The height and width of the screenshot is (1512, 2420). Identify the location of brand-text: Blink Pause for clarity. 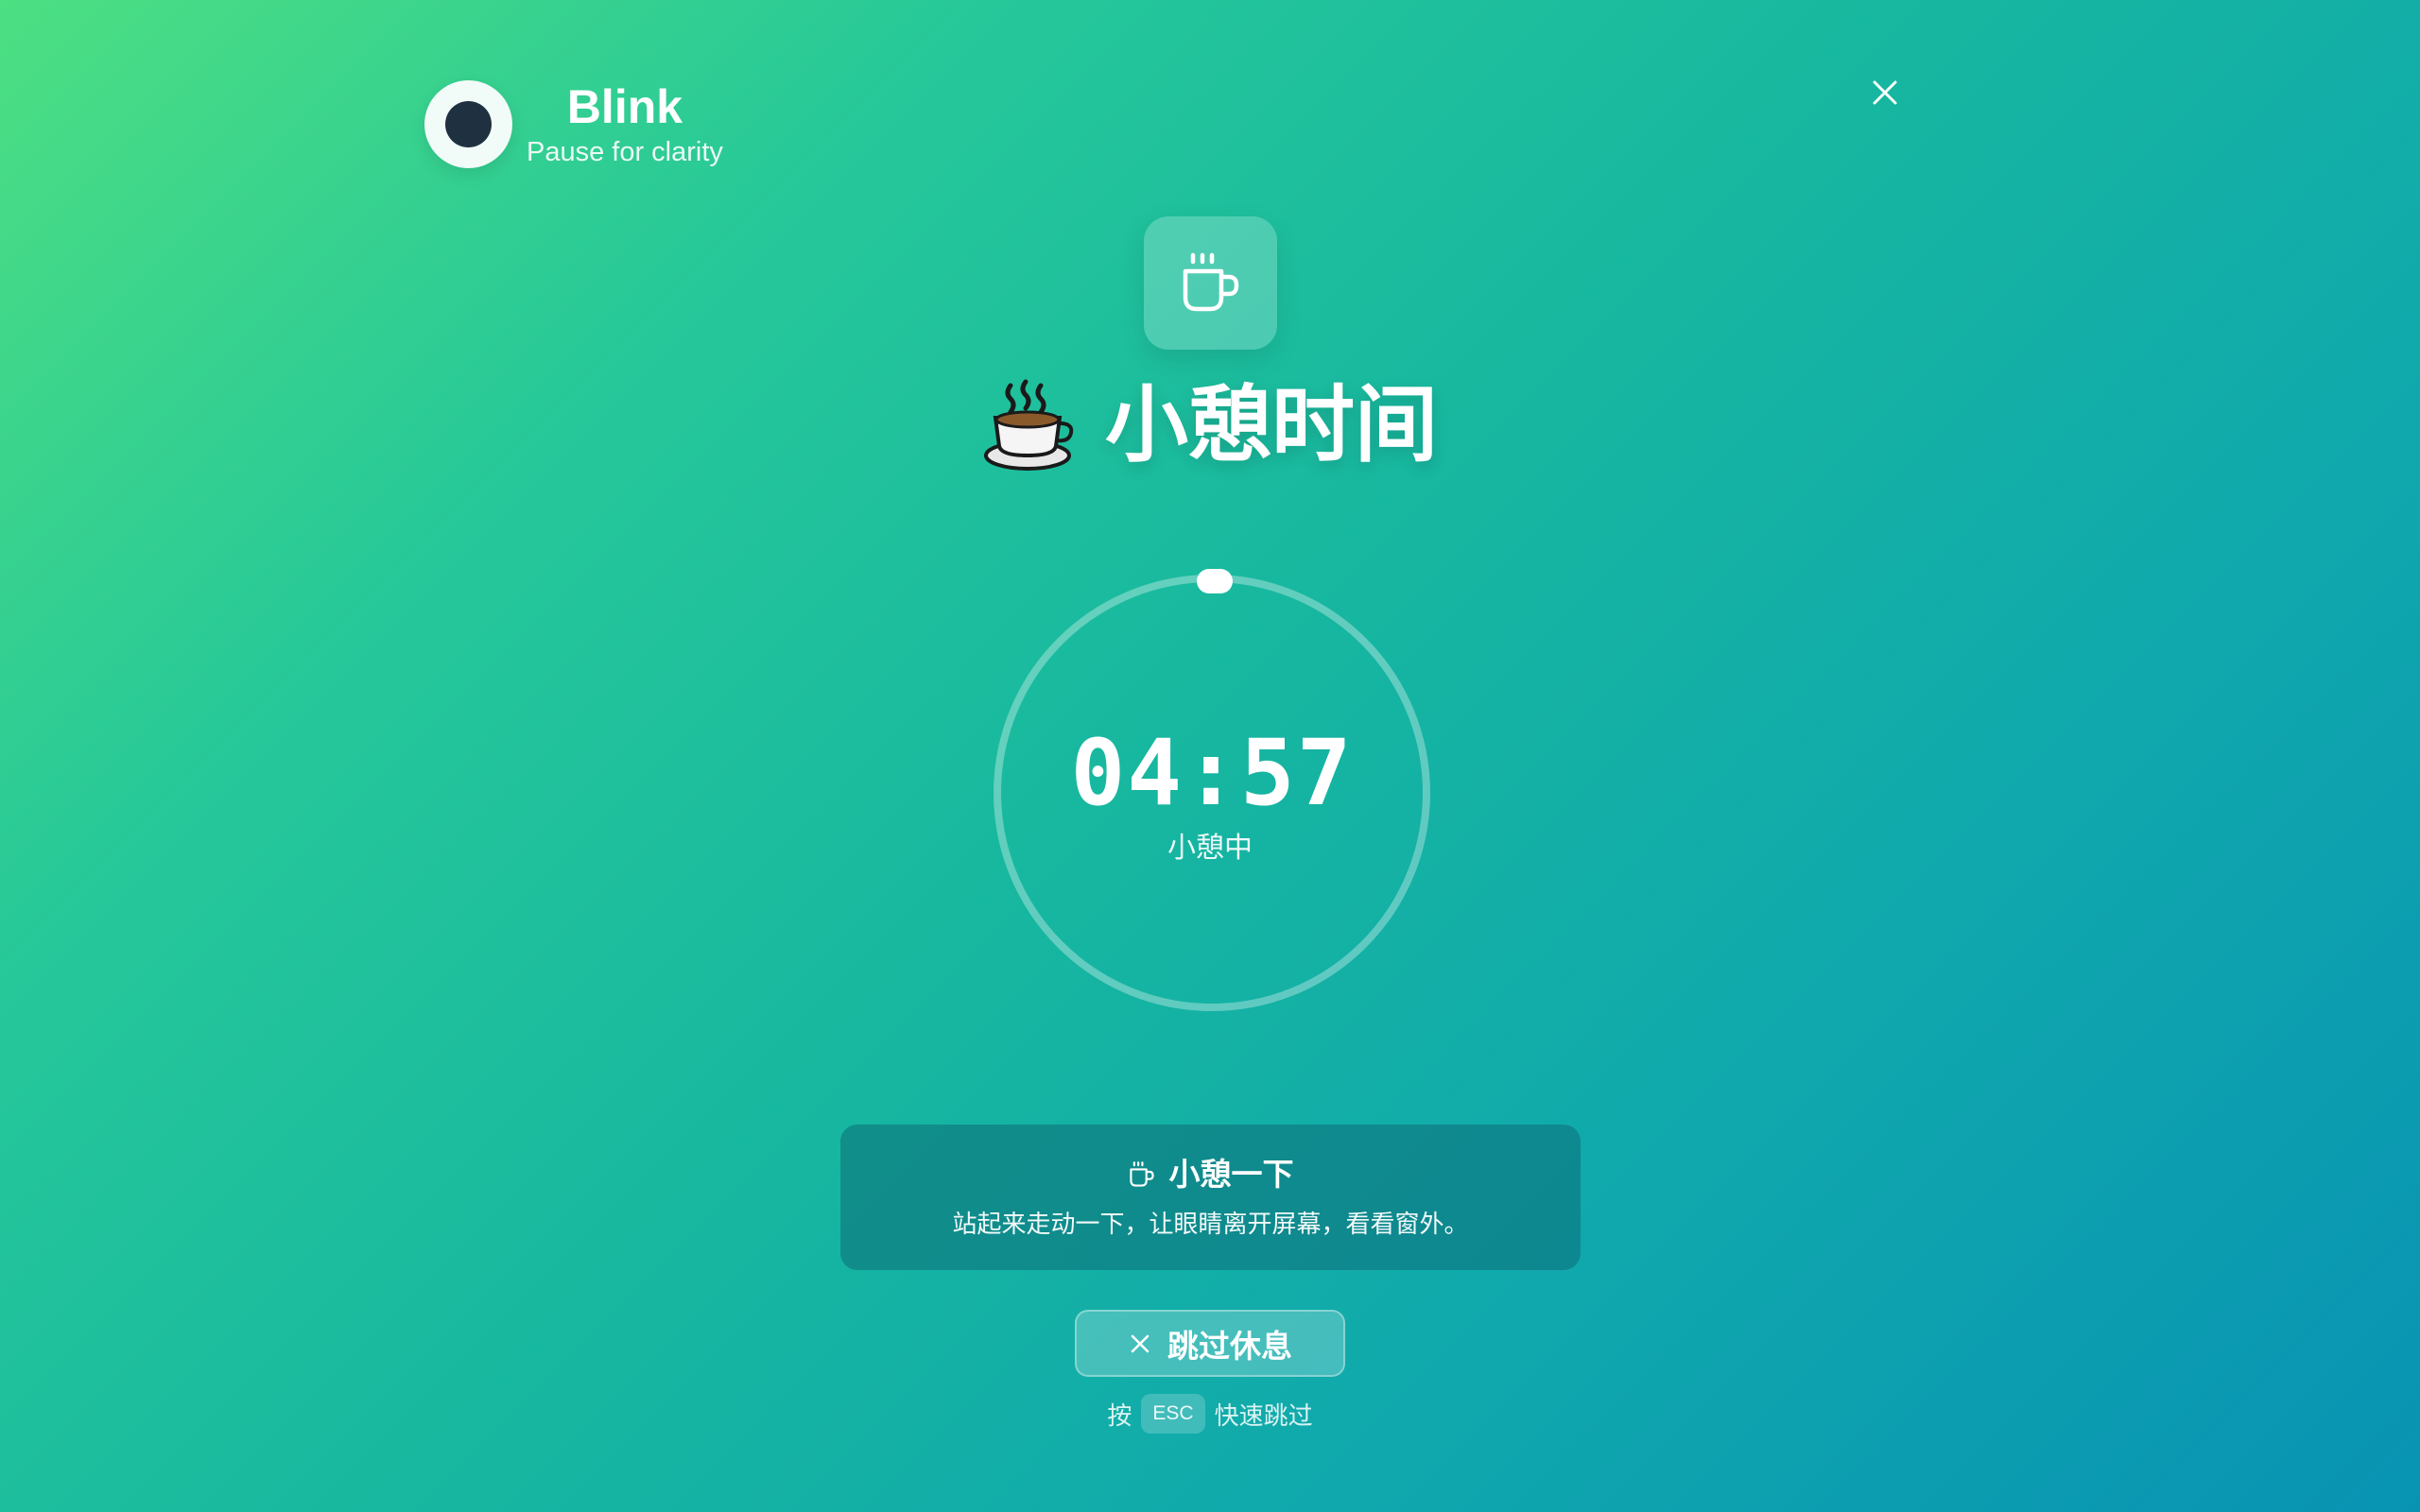
(625, 123).